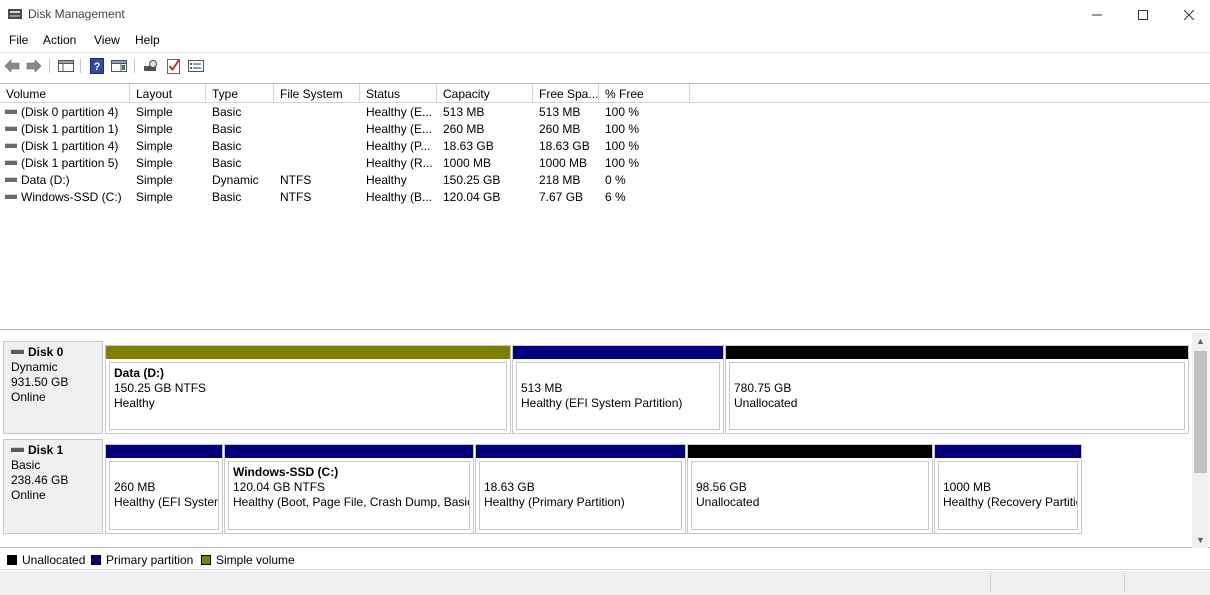  I want to click on partition-name: Data (D:), so click(139, 373).